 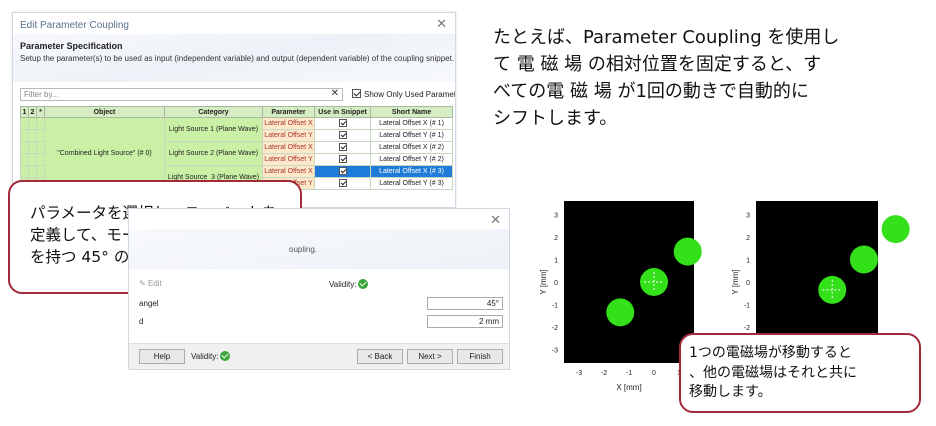 I want to click on back-button: < Back, so click(x=380, y=356).